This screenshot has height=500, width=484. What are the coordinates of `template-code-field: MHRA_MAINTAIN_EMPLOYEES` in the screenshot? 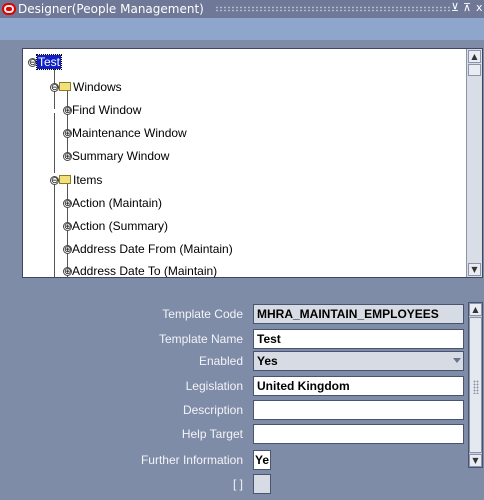 It's located at (358, 314).